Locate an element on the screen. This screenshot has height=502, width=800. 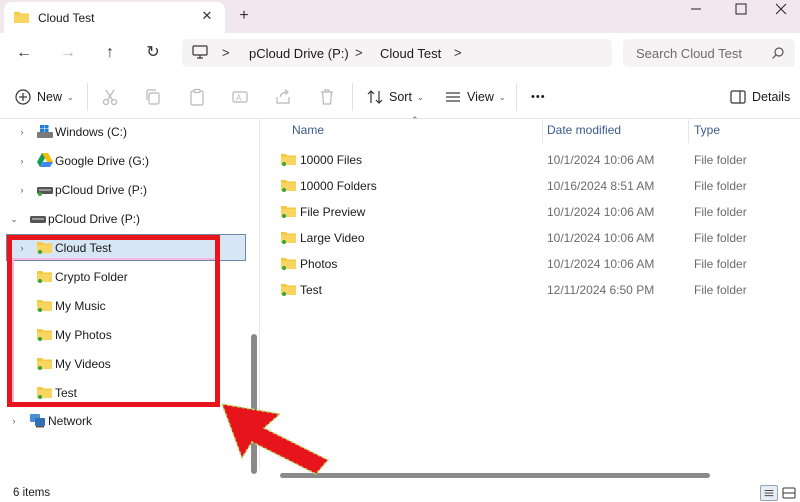
address-bar: > pCloud Drive (P:) > Cloud Test > is located at coordinates (397, 53).